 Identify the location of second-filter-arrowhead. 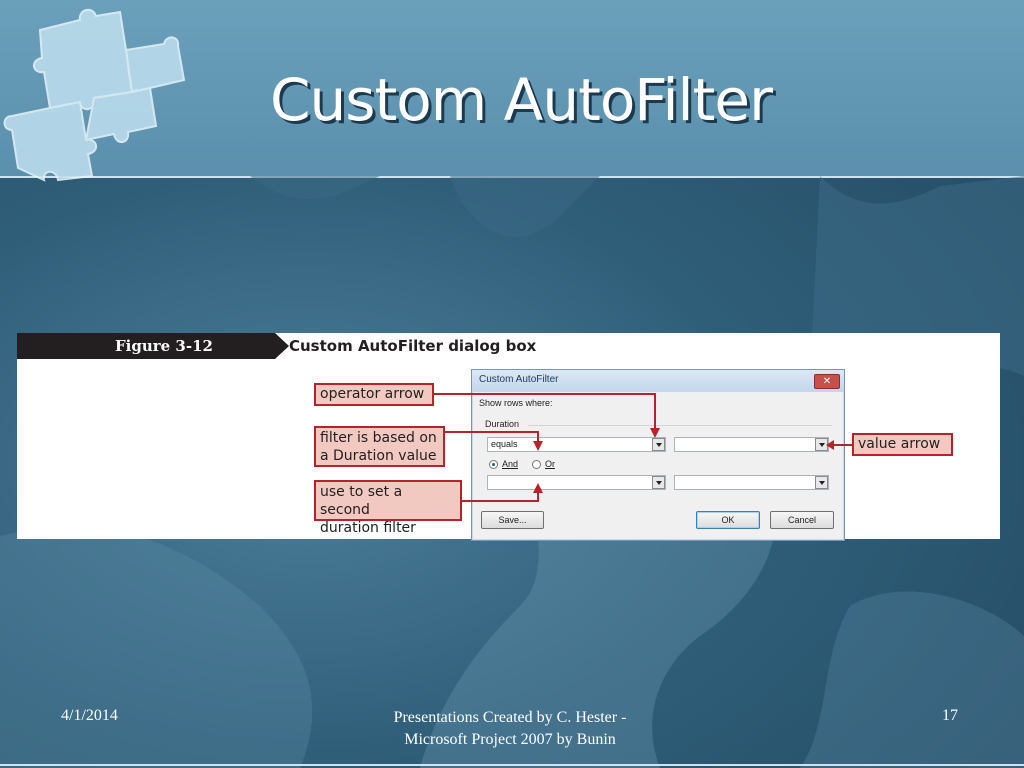
(538, 488).